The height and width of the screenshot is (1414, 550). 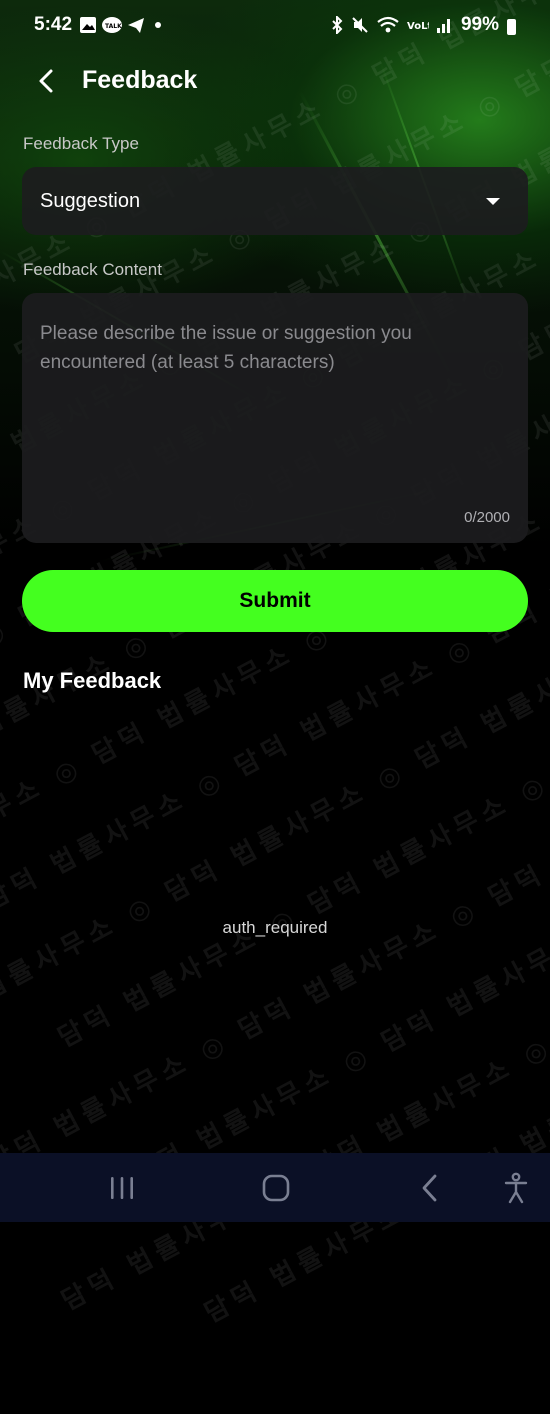 What do you see at coordinates (275, 201) in the screenshot?
I see `feedback-type-select: Suggestion` at bounding box center [275, 201].